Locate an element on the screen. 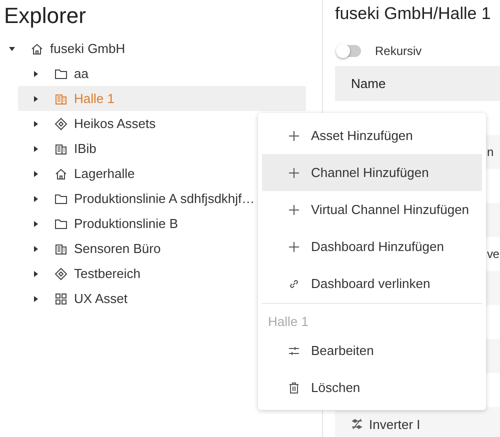 This screenshot has width=500, height=437. column-header: Name is located at coordinates (368, 83).